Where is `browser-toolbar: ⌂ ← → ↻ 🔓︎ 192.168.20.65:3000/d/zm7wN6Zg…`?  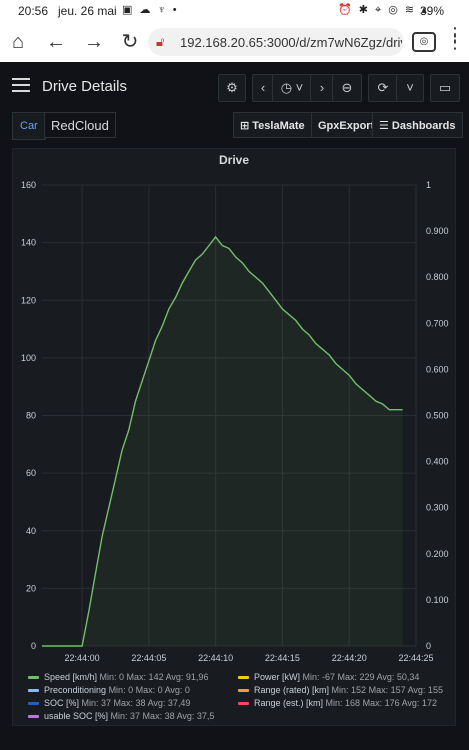 browser-toolbar: ⌂ ← → ↻ 🔓︎ 192.168.20.65:3000/d/zm7wN6Zg… is located at coordinates (234, 42).